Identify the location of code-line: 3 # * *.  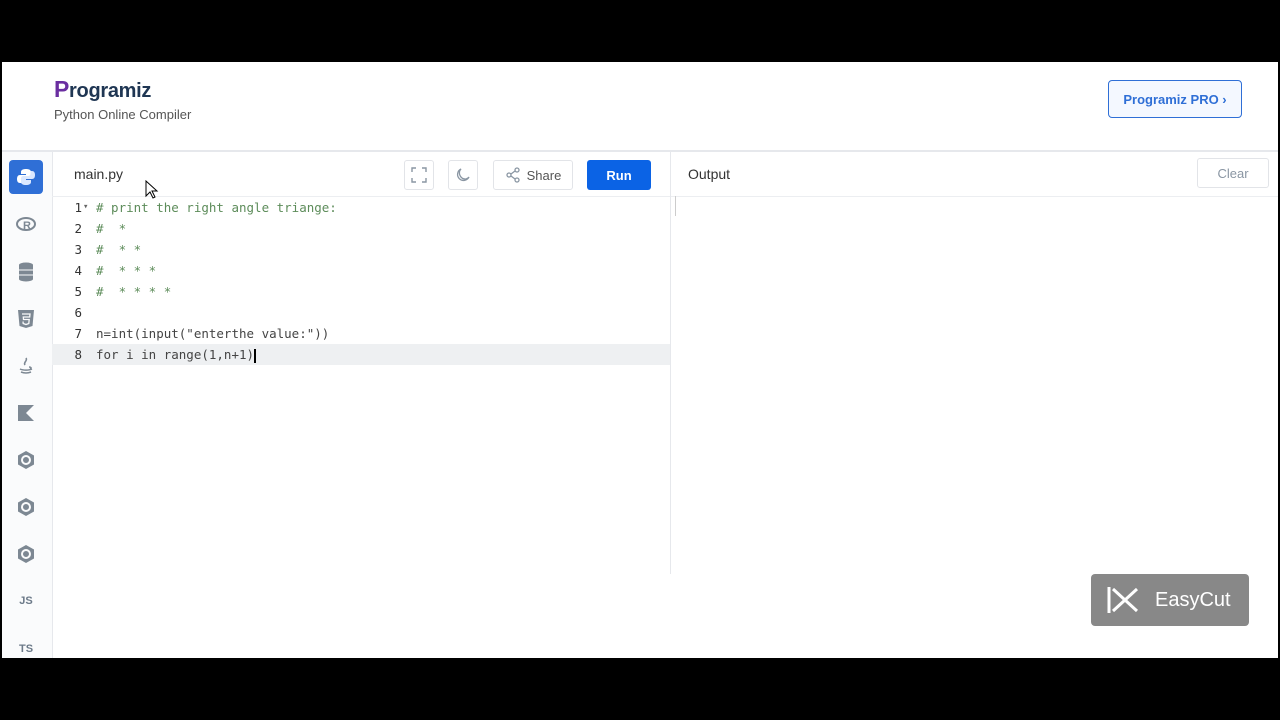
(361, 249).